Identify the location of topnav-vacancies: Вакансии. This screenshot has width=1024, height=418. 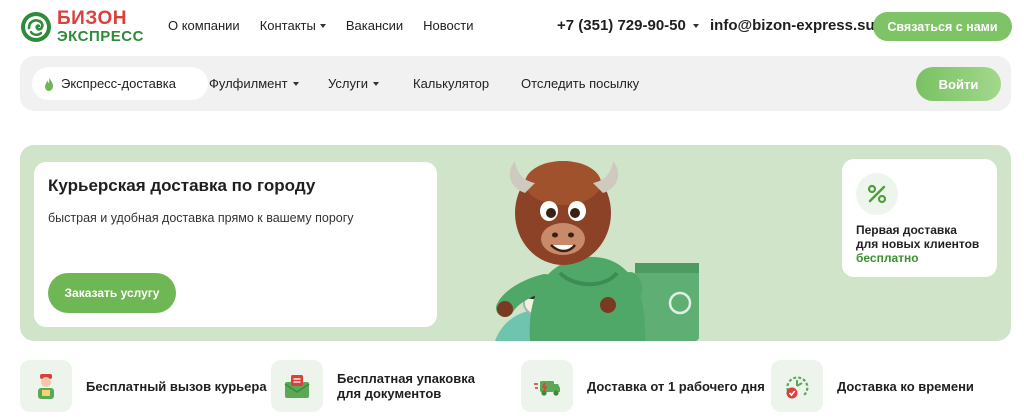
(374, 25).